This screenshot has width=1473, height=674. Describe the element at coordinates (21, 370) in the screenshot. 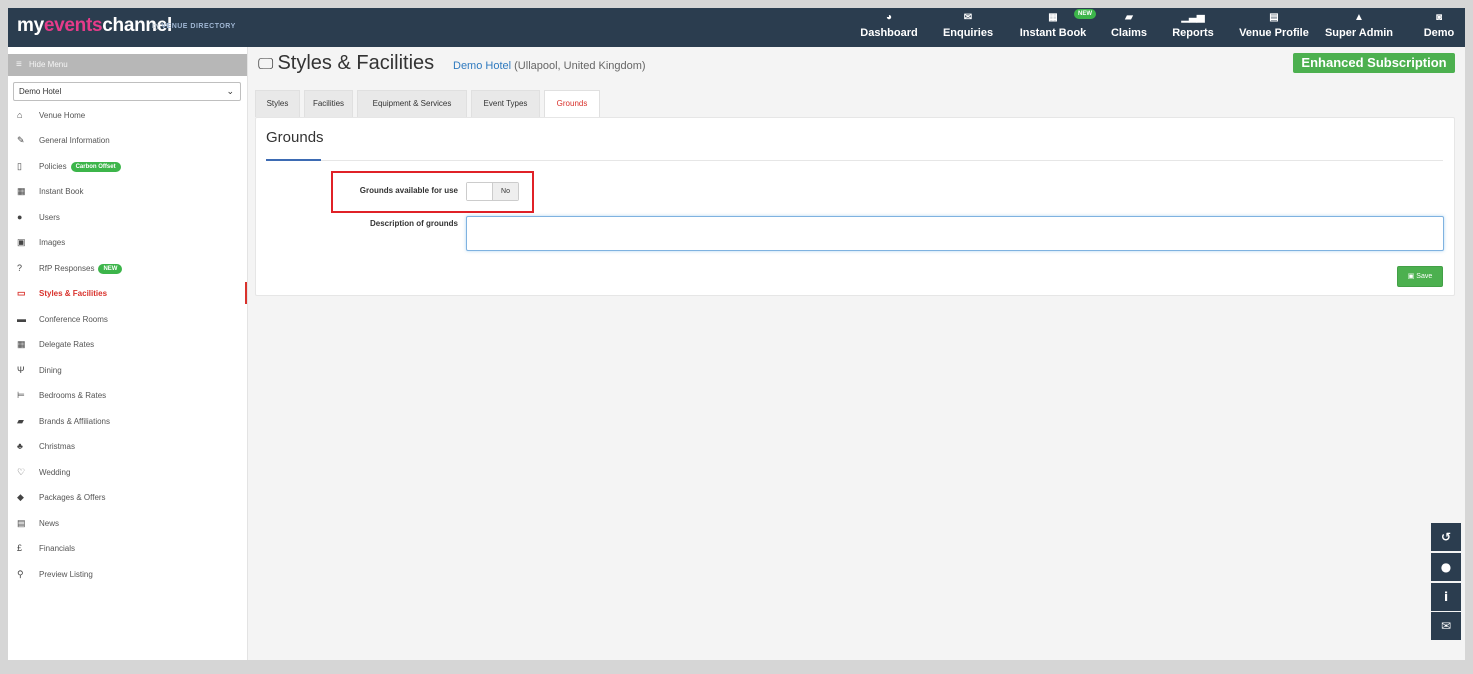

I see `cutlery-icon: Ψ` at that location.